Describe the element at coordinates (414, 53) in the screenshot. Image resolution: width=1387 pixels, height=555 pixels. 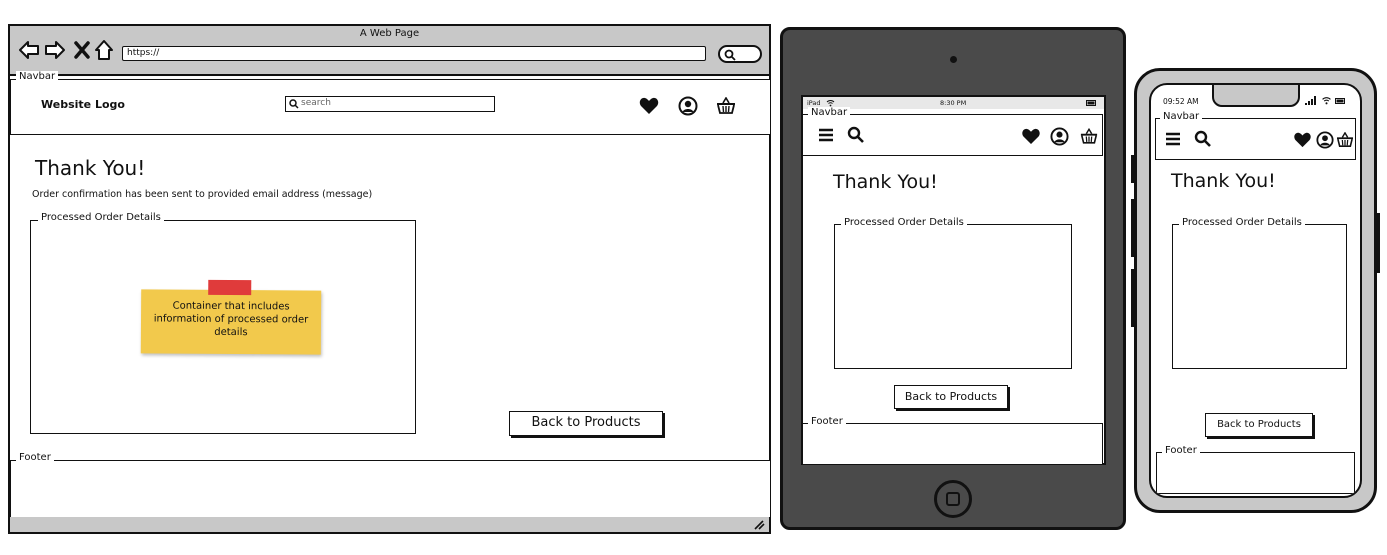
I see `url-bar: https://` at that location.